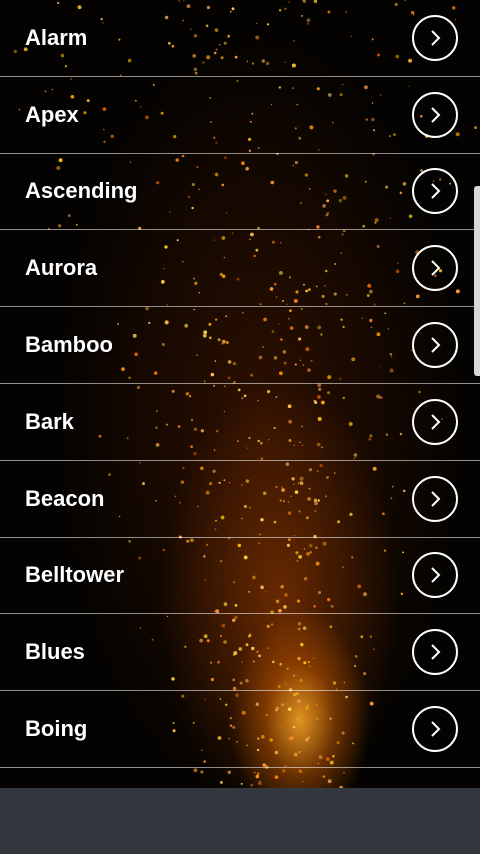 The image size is (480, 854). I want to click on list-item: Beacon, so click(240, 499).